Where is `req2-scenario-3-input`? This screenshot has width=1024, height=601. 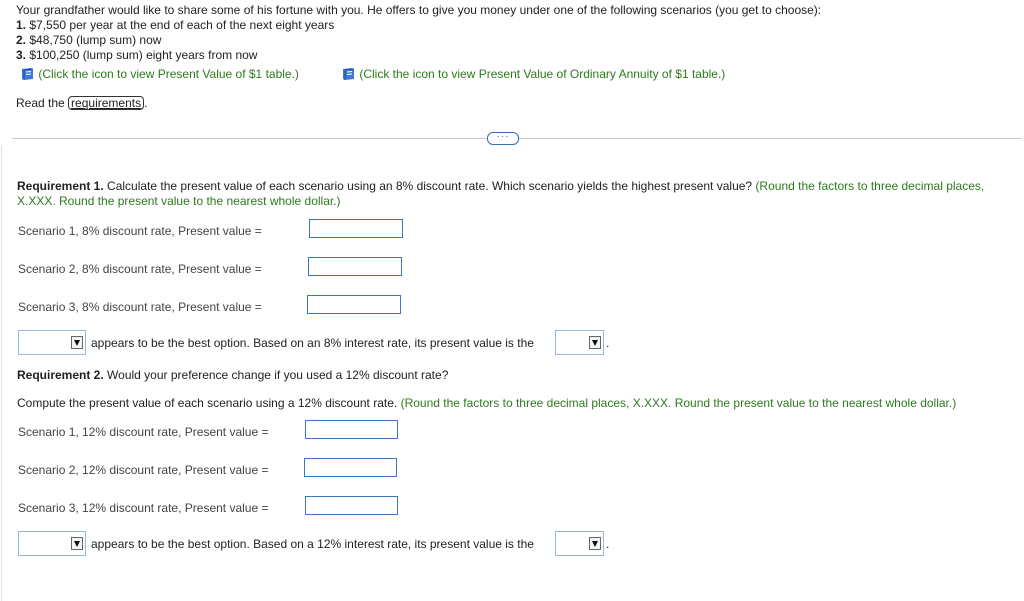
req2-scenario-3-input is located at coordinates (351, 505).